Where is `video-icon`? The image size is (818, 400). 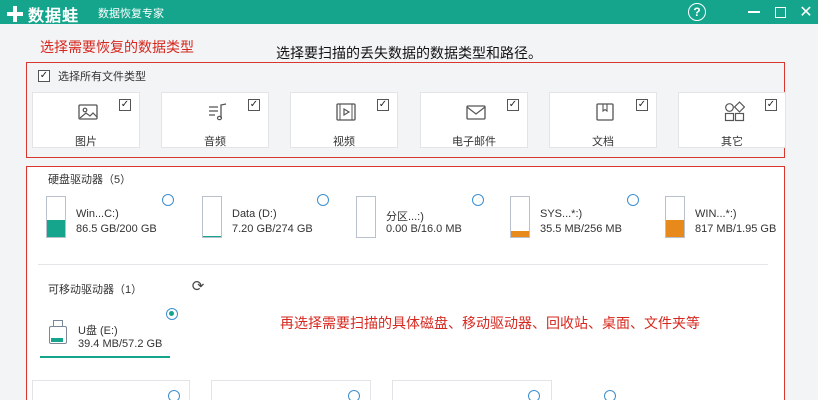
video-icon is located at coordinates (346, 112).